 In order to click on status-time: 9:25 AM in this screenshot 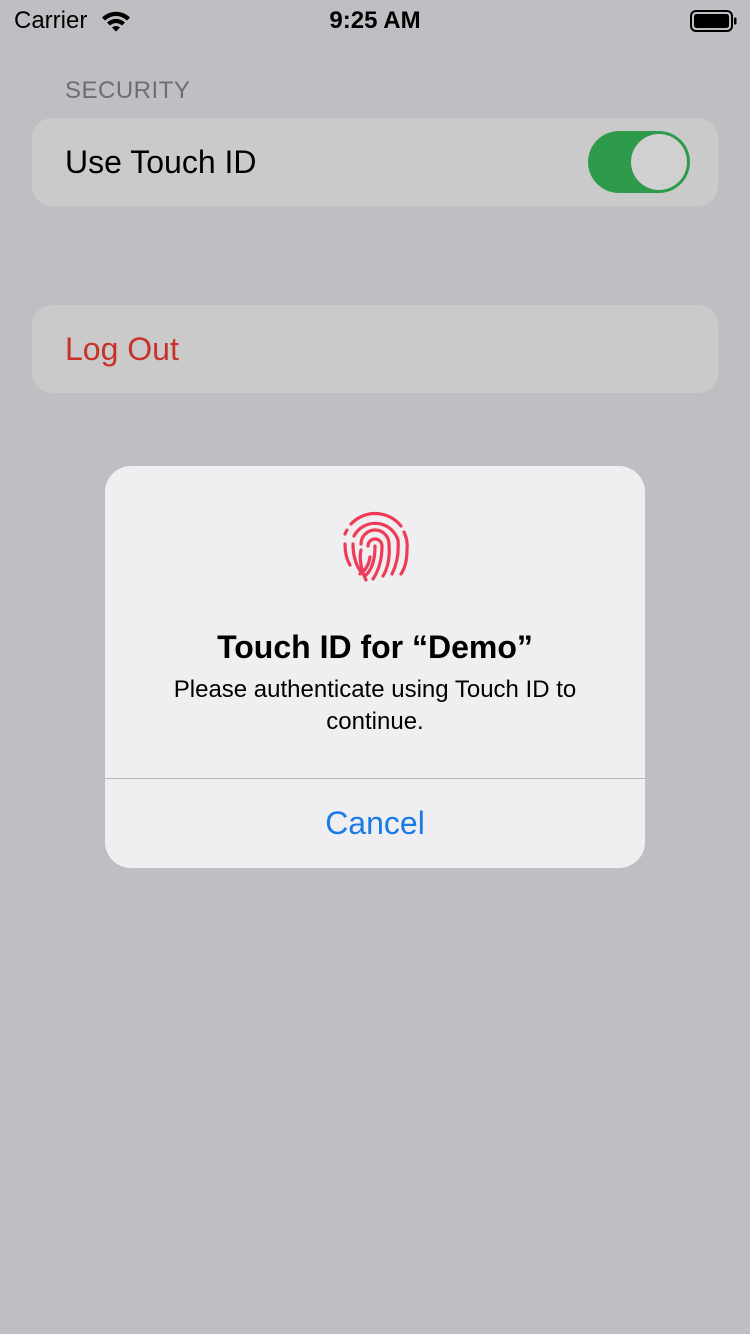, I will do `click(375, 20)`.